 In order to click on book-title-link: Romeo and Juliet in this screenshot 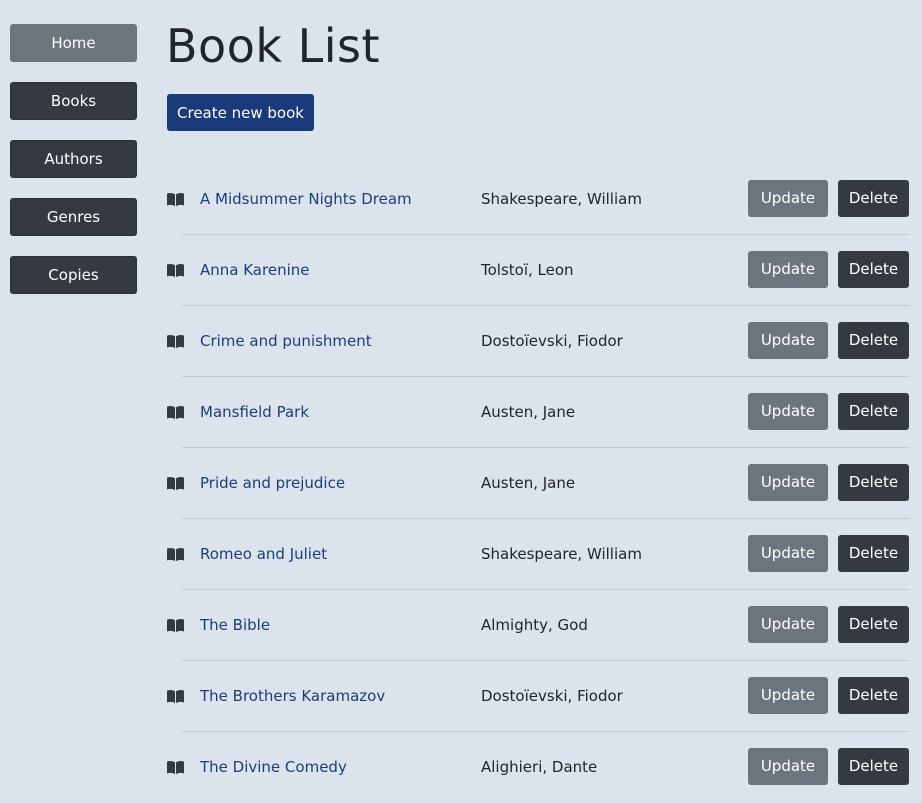, I will do `click(263, 554)`.